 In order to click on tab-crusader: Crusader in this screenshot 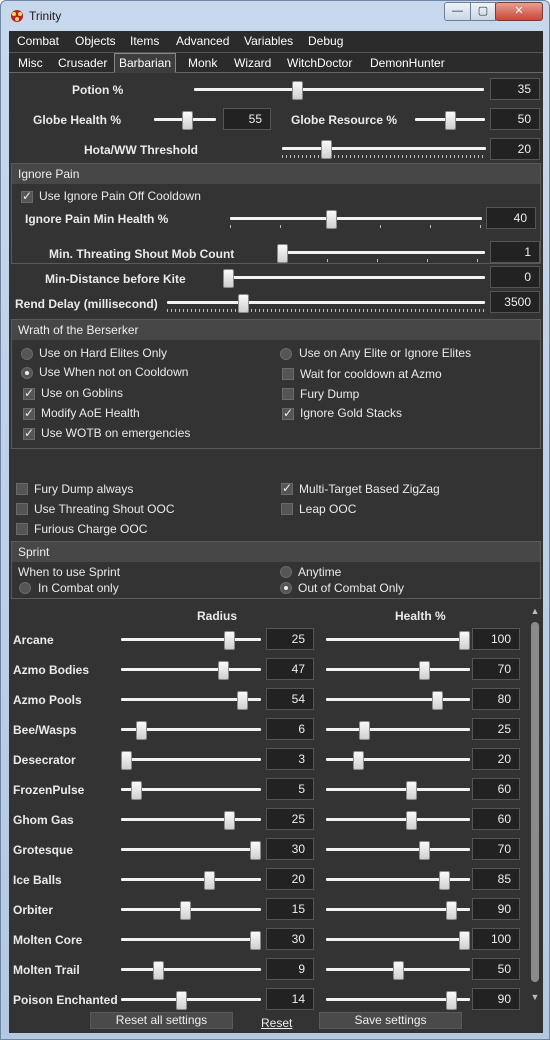, I will do `click(82, 63)`.